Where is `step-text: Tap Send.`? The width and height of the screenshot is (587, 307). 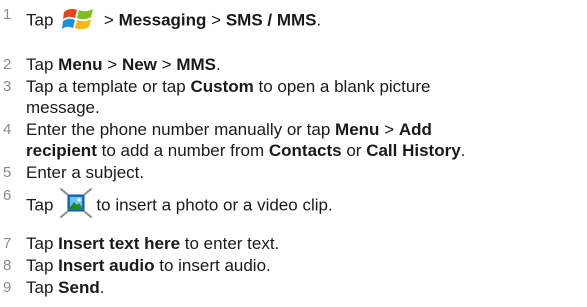 step-text: Tap Send. is located at coordinates (65, 287).